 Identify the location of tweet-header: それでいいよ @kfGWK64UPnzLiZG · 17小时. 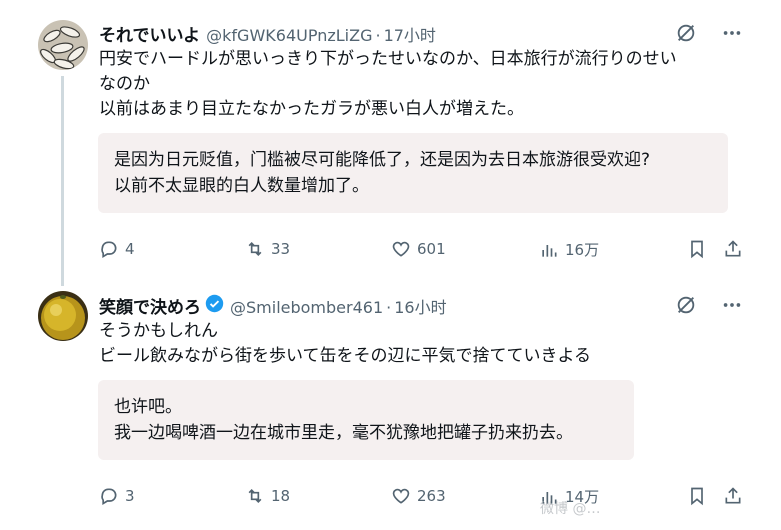
(267, 33).